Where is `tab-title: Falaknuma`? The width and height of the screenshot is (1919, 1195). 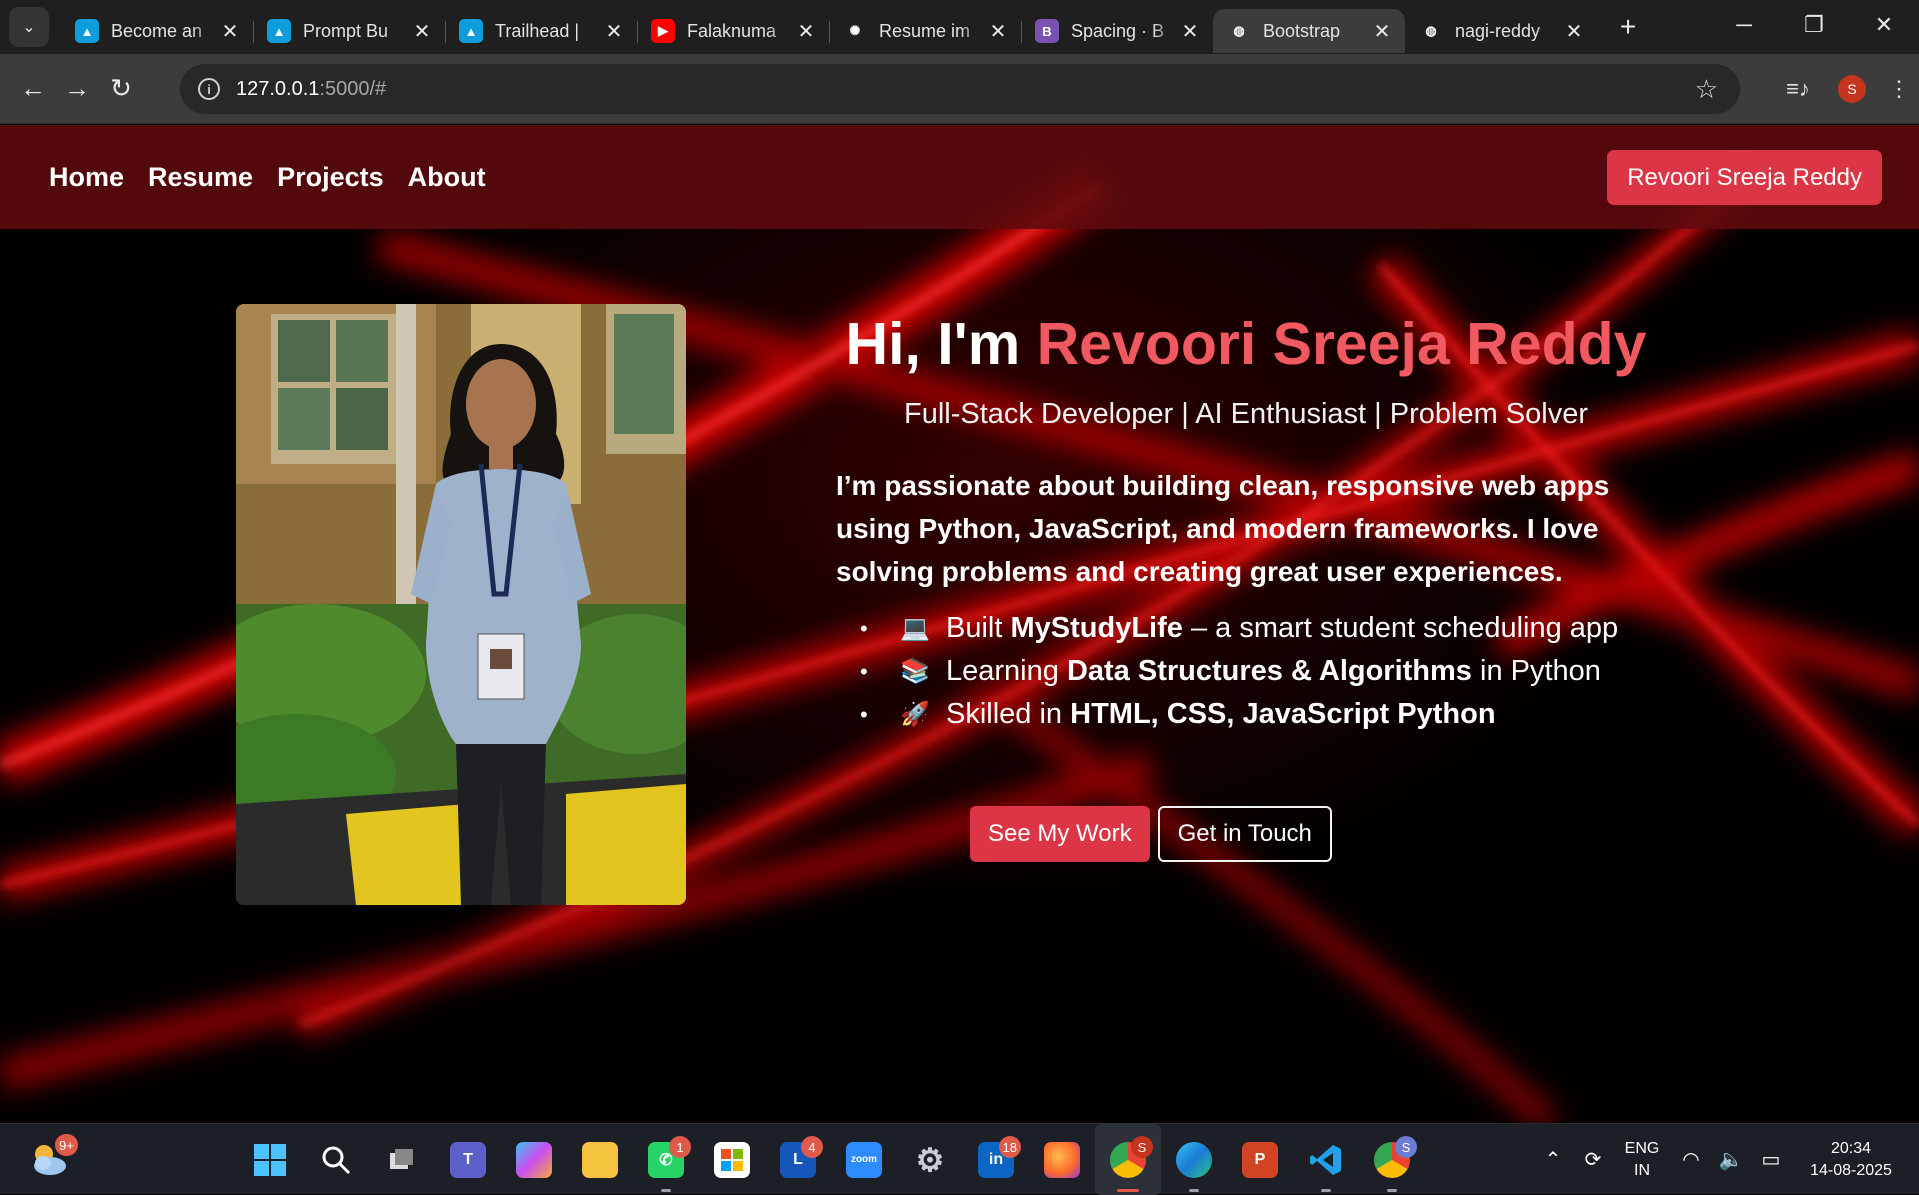
tab-title: Falaknuma is located at coordinates (732, 30).